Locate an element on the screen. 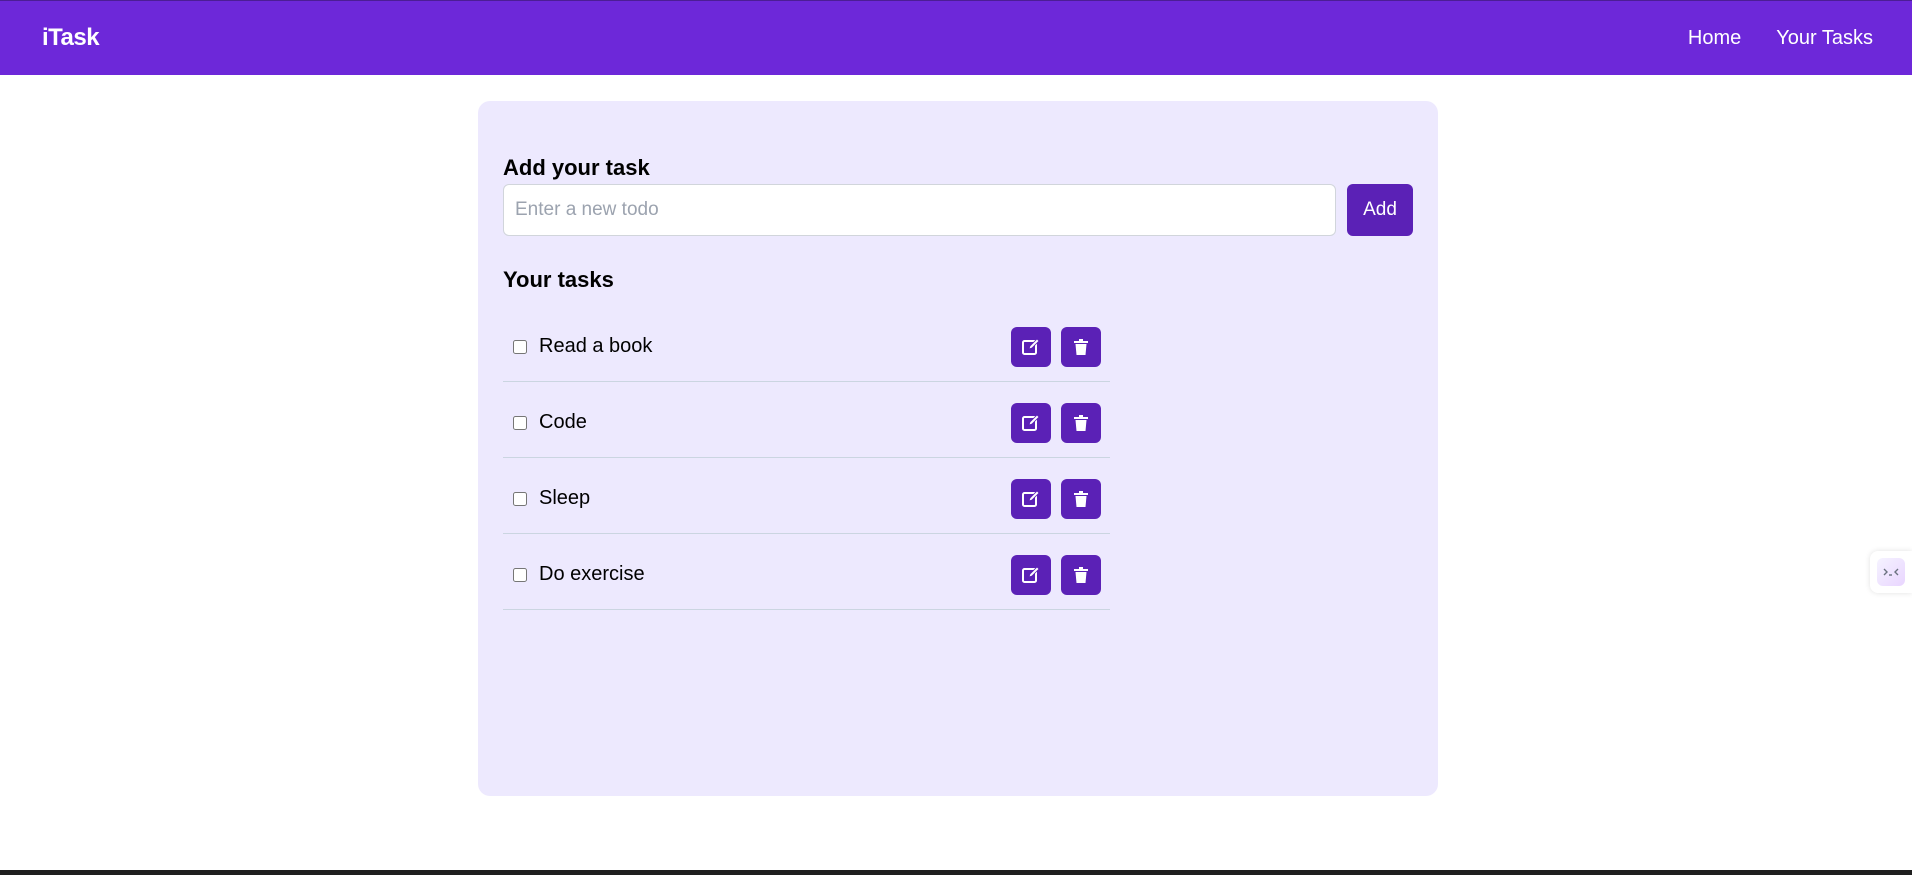  task-text: Code is located at coordinates (563, 422).